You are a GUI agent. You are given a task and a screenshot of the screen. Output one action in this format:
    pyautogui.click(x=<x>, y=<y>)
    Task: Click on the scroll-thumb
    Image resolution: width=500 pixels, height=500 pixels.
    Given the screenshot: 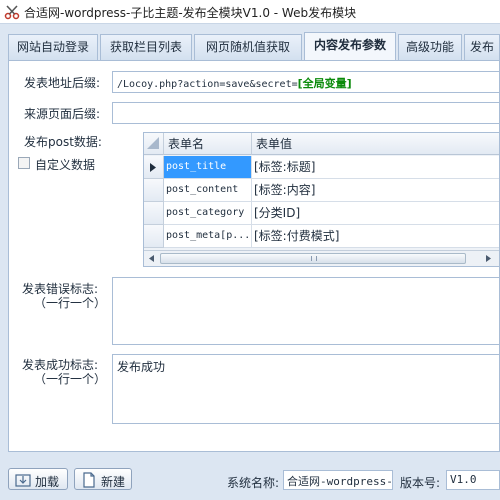 What is the action you would take?
    pyautogui.click(x=313, y=258)
    